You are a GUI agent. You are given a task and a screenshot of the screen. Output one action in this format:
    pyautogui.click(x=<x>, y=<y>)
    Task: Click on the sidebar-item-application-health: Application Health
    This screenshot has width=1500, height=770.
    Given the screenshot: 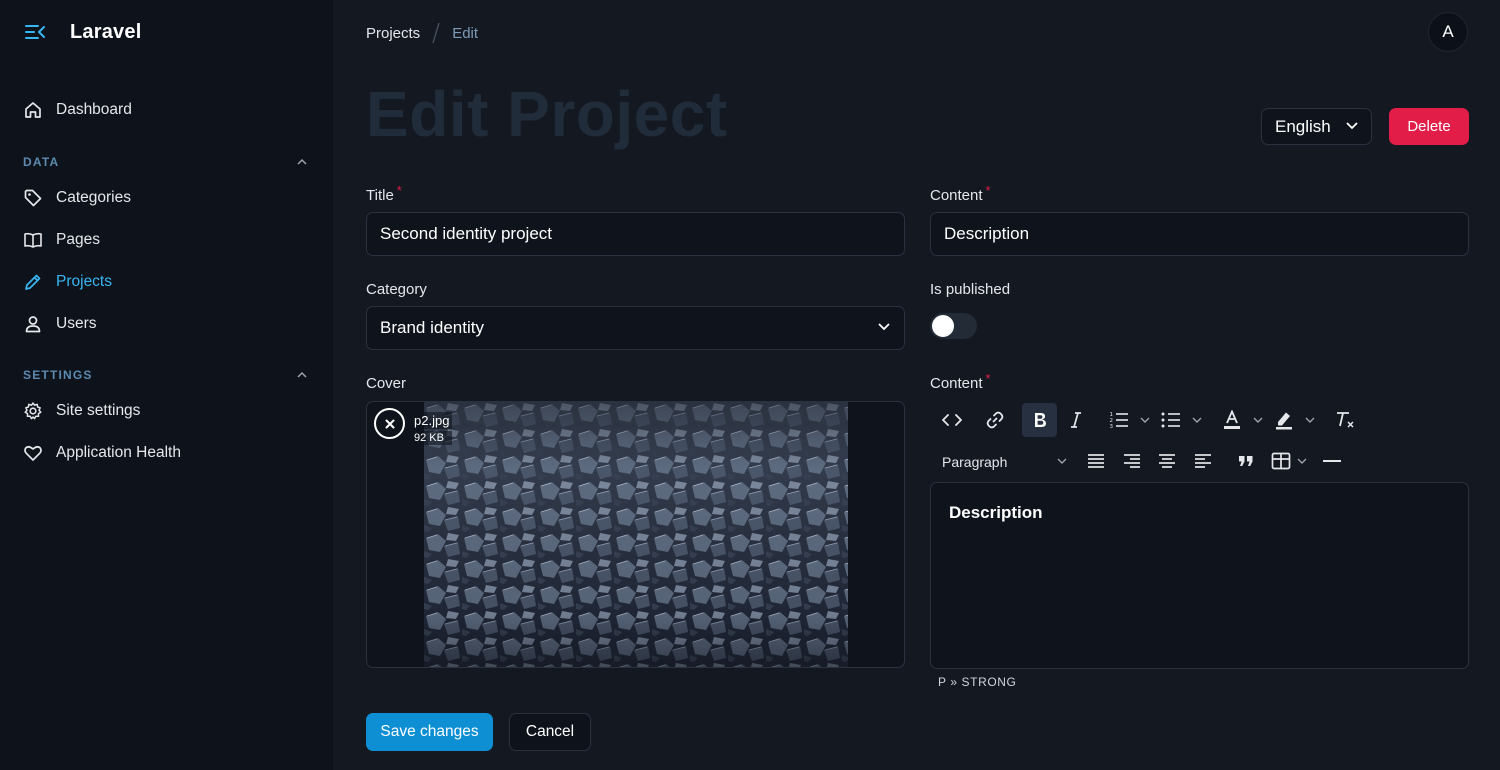 What is the action you would take?
    pyautogui.click(x=101, y=453)
    